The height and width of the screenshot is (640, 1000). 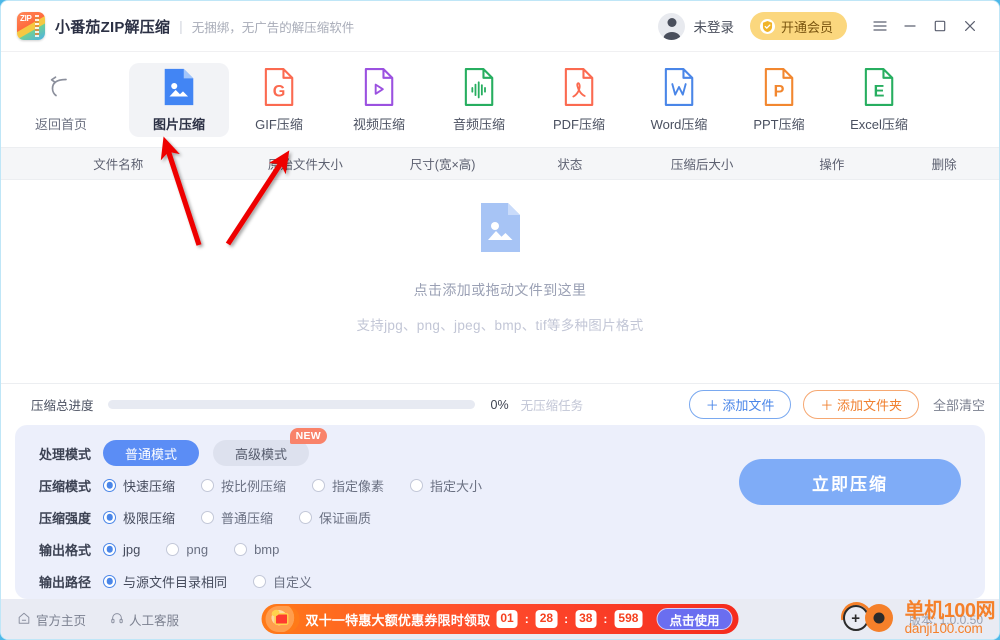 What do you see at coordinates (779, 124) in the screenshot?
I see `tool-tab-label: PPT压缩` at bounding box center [779, 124].